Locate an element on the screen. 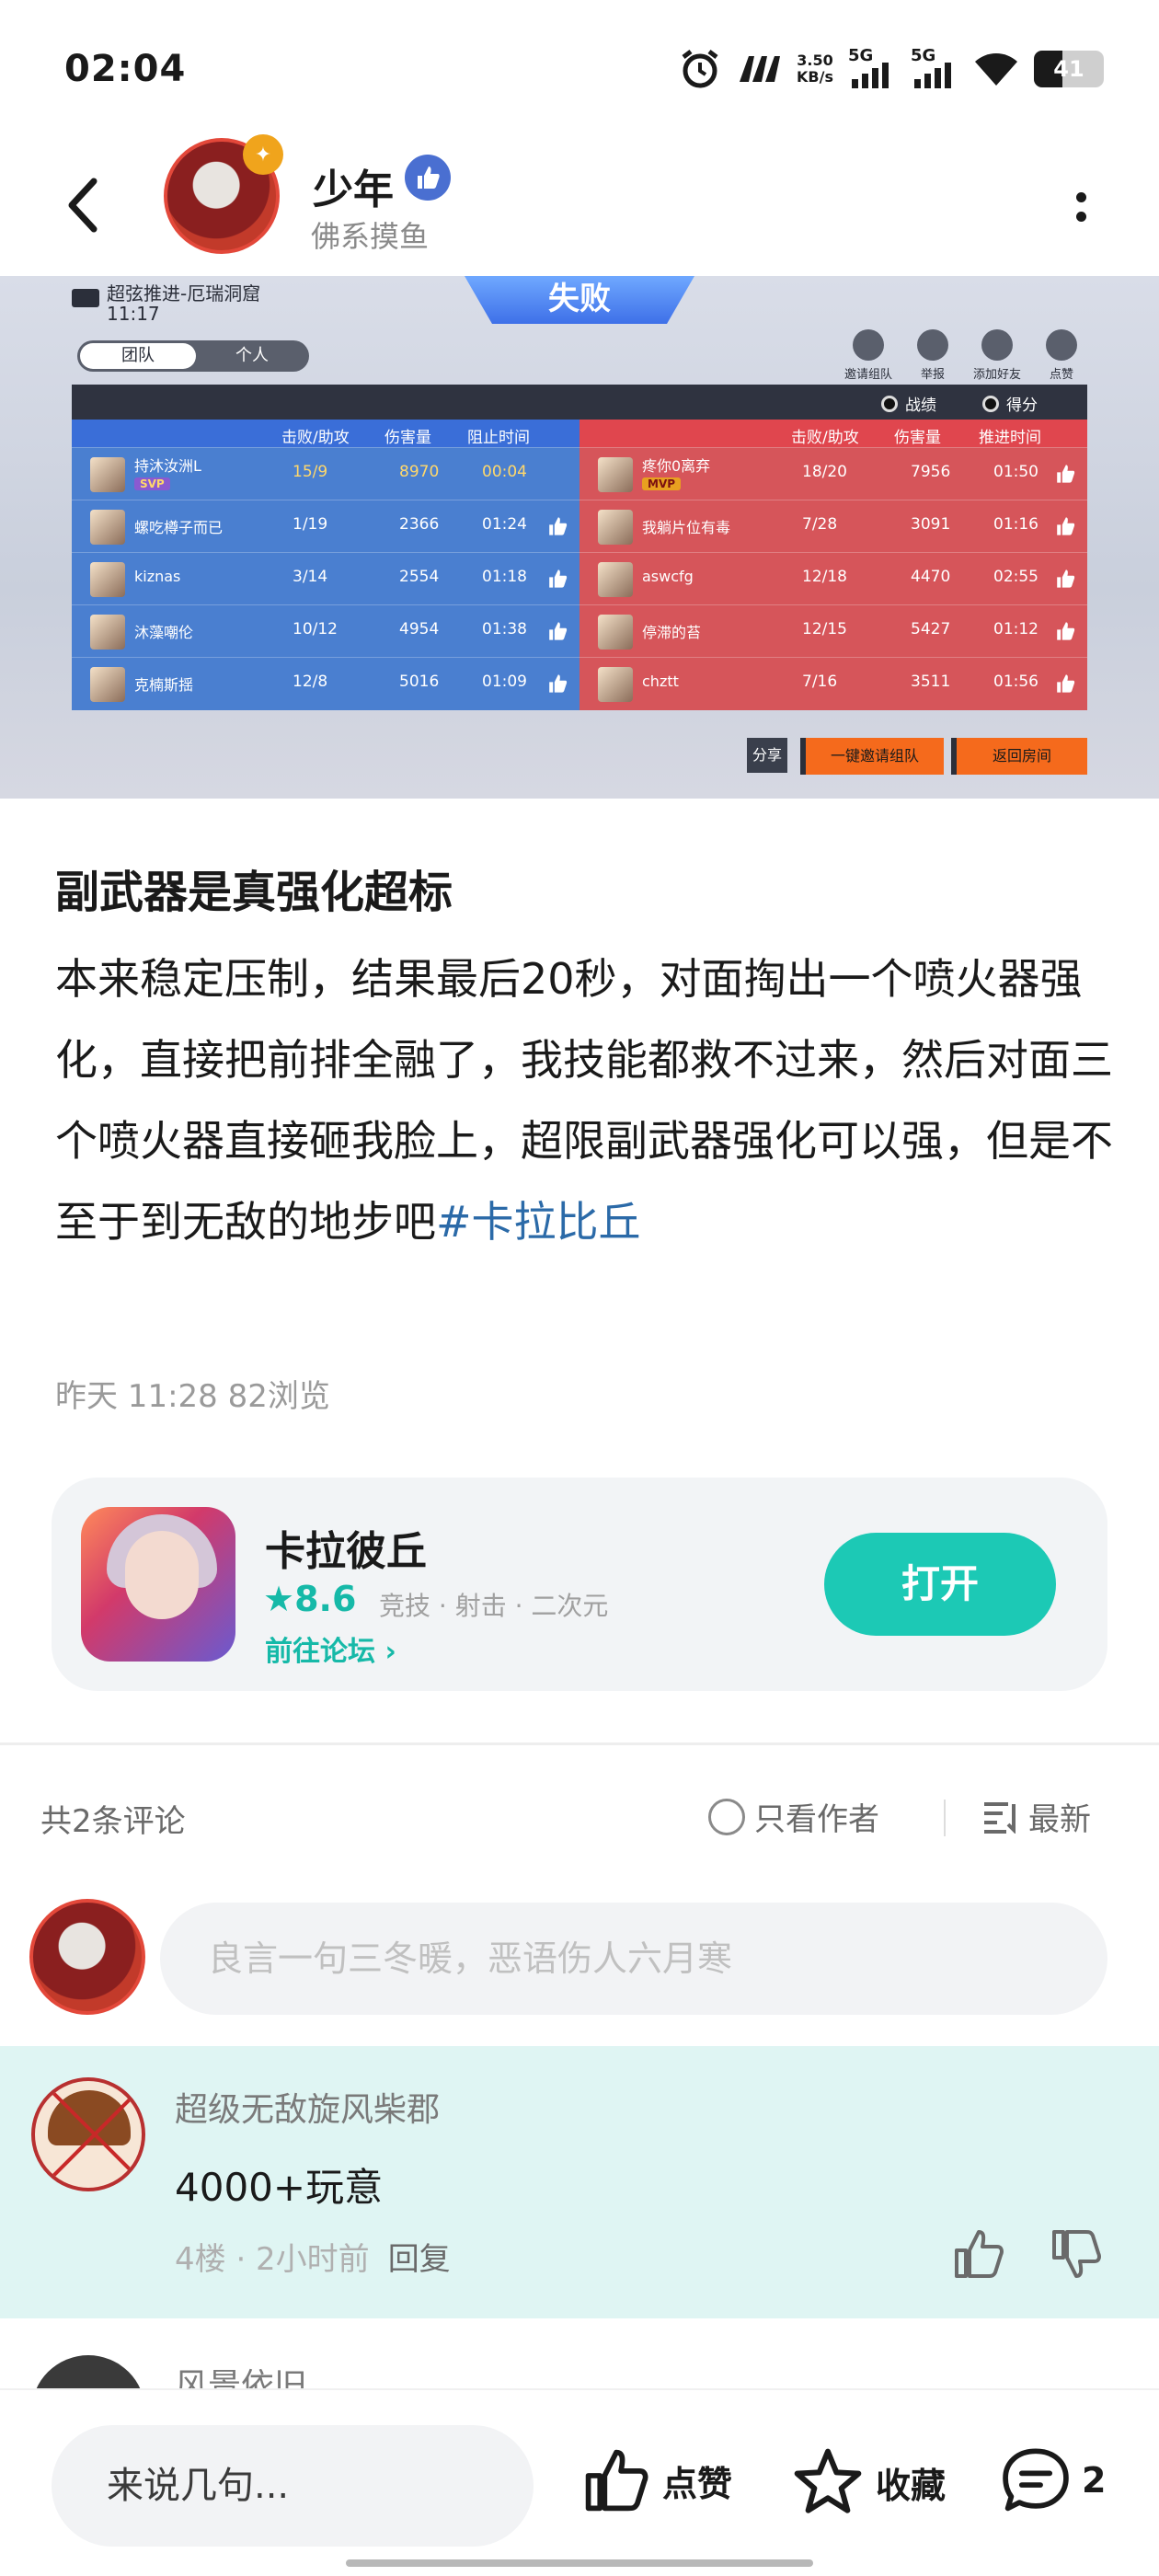 Image resolution: width=1159 pixels, height=2576 pixels. thumbs-label: 点赞 is located at coordinates (1061, 375).